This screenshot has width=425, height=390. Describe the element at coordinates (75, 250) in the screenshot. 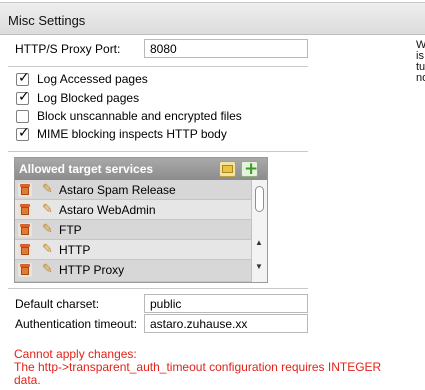

I see `service-name: HTTP` at that location.